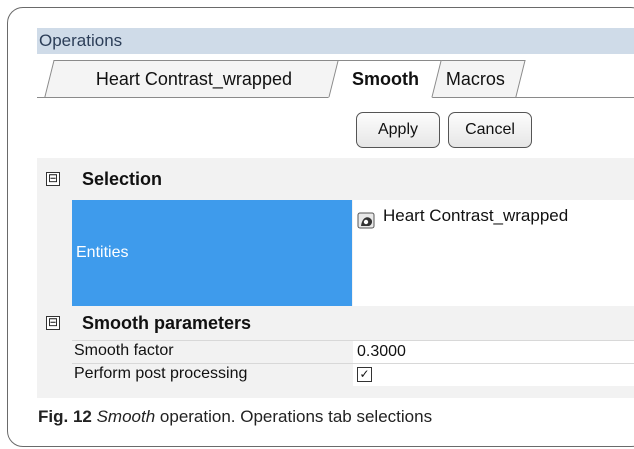 This screenshot has height=449, width=634. I want to click on apply-button: Apply, so click(398, 130).